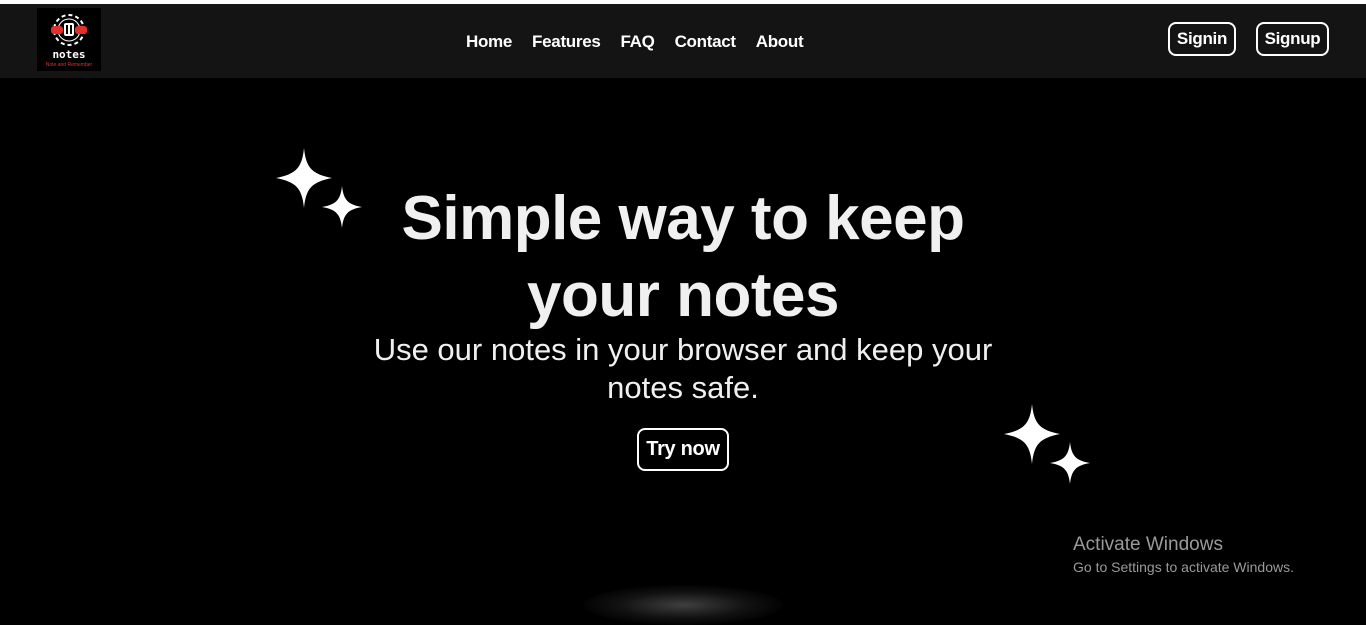  Describe the element at coordinates (638, 42) in the screenshot. I see `nav-faq: FAQ` at that location.